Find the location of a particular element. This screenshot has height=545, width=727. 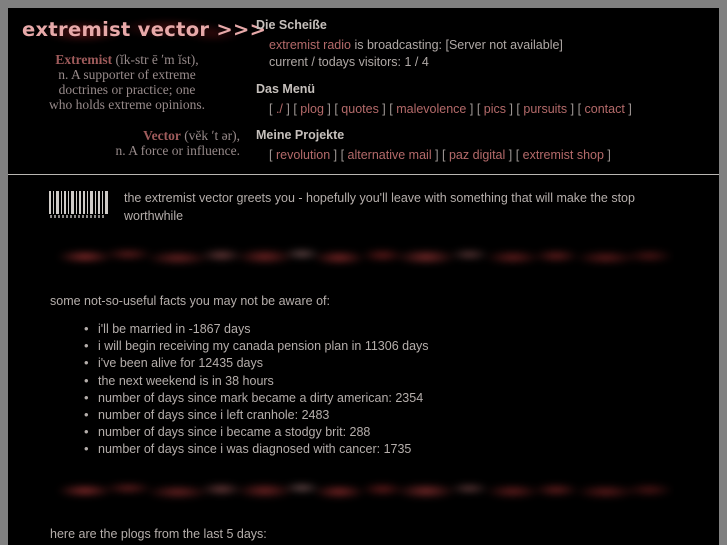

fact-item: i'll be married in -1867 days is located at coordinates (401, 329).